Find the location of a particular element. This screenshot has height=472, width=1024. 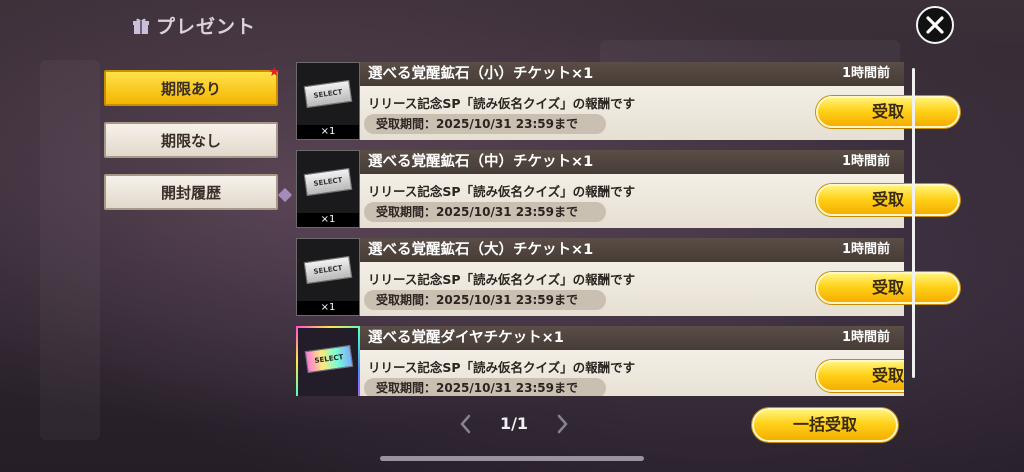

tab-label: 期限なし is located at coordinates (190, 140).